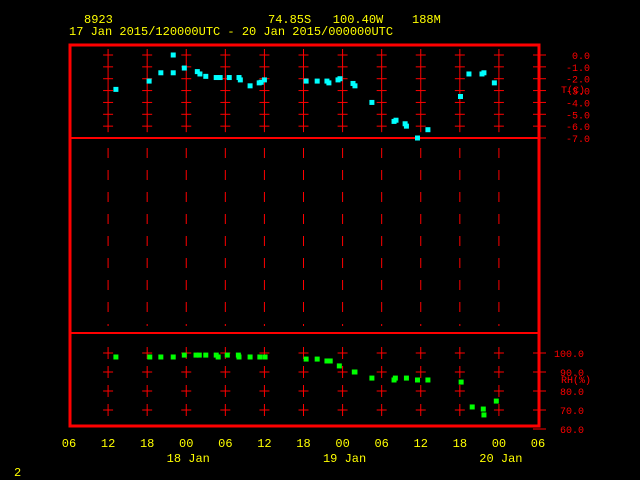 The width and height of the screenshot is (640, 480). Describe the element at coordinates (572, 393) in the screenshot. I see `rh-tick-label: 80.0` at that location.